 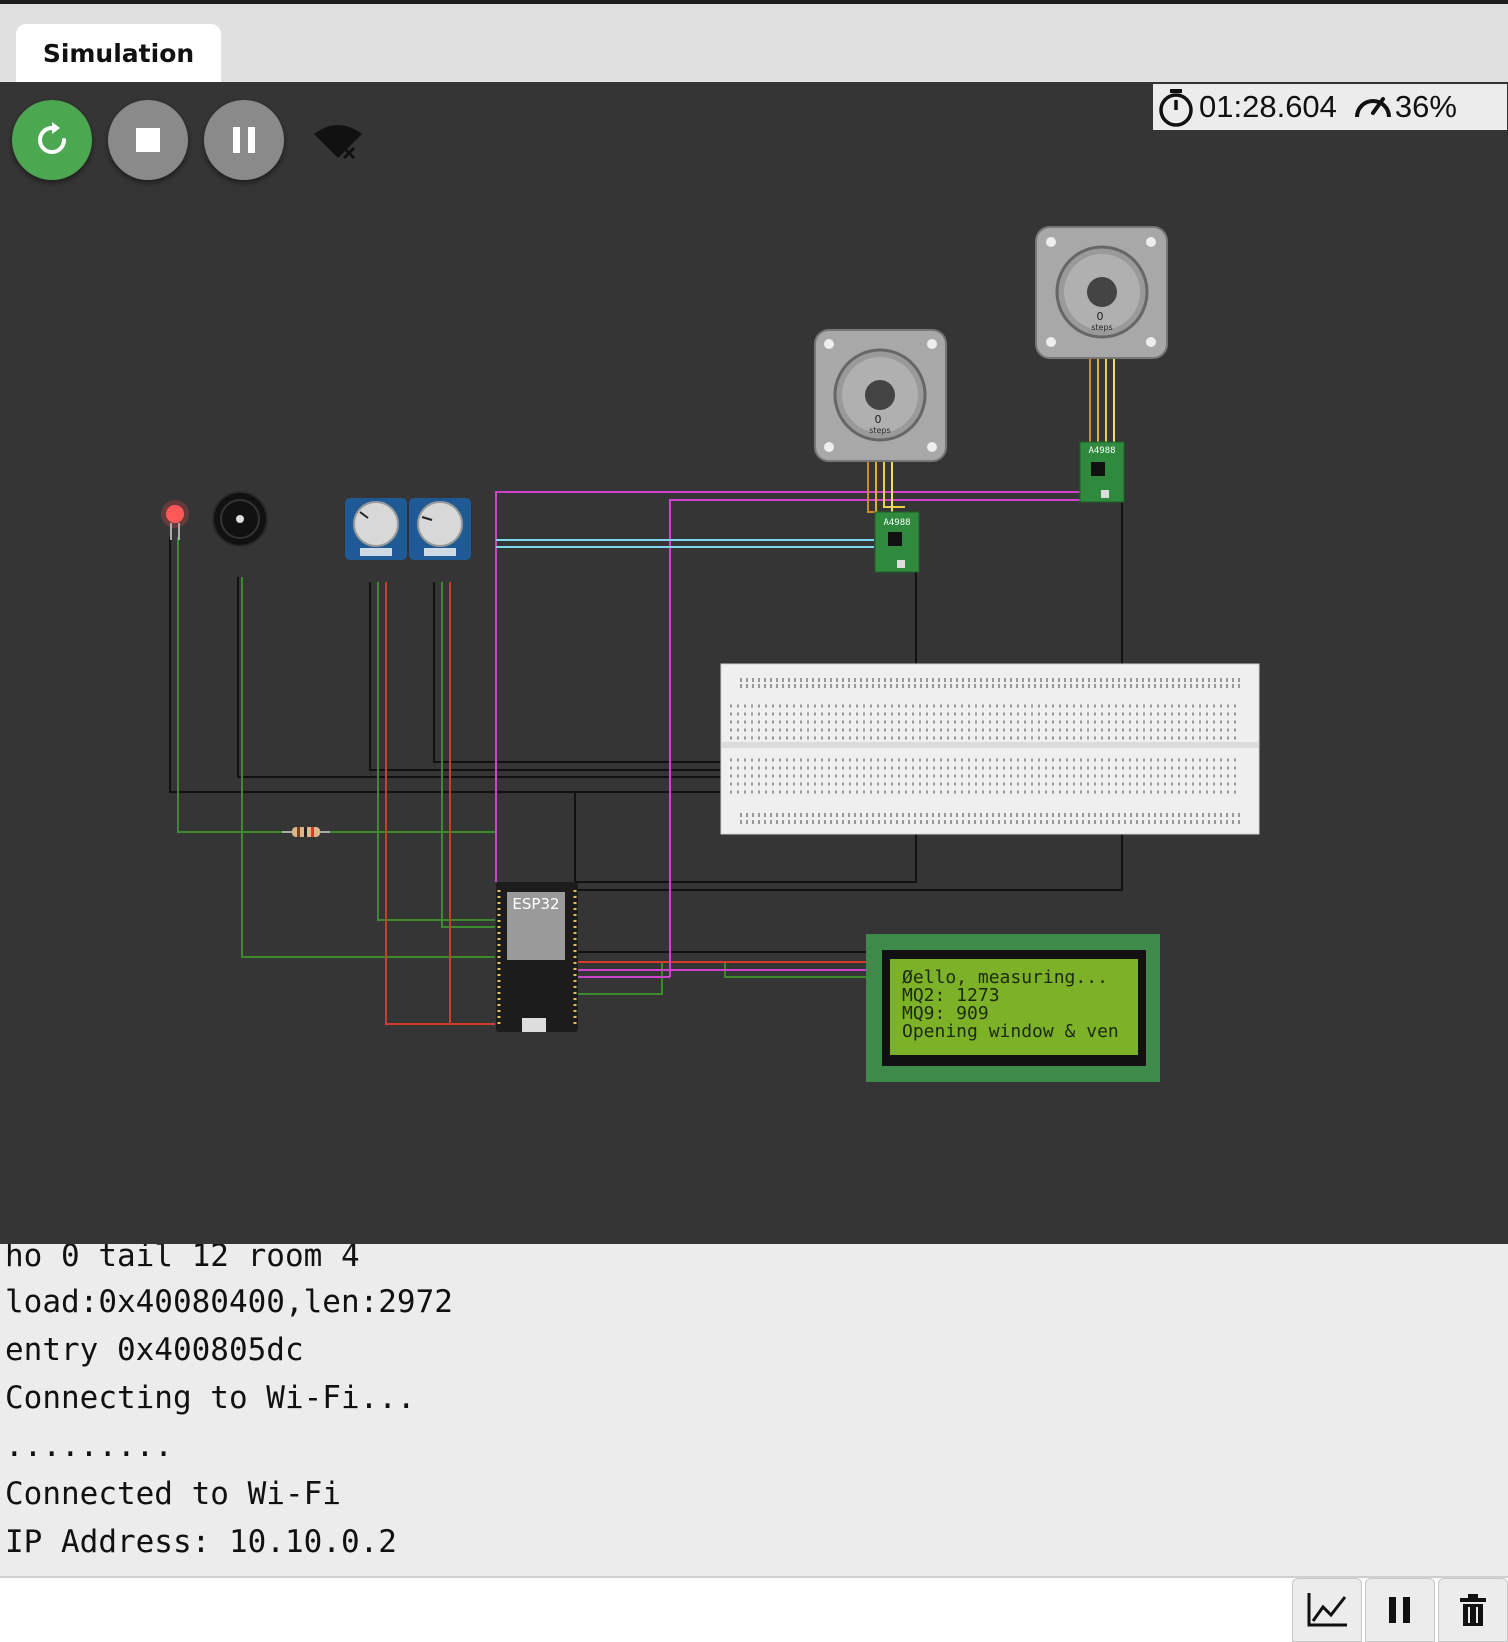 What do you see at coordinates (1101, 451) in the screenshot?
I see `driver-2-label: A4988` at bounding box center [1101, 451].